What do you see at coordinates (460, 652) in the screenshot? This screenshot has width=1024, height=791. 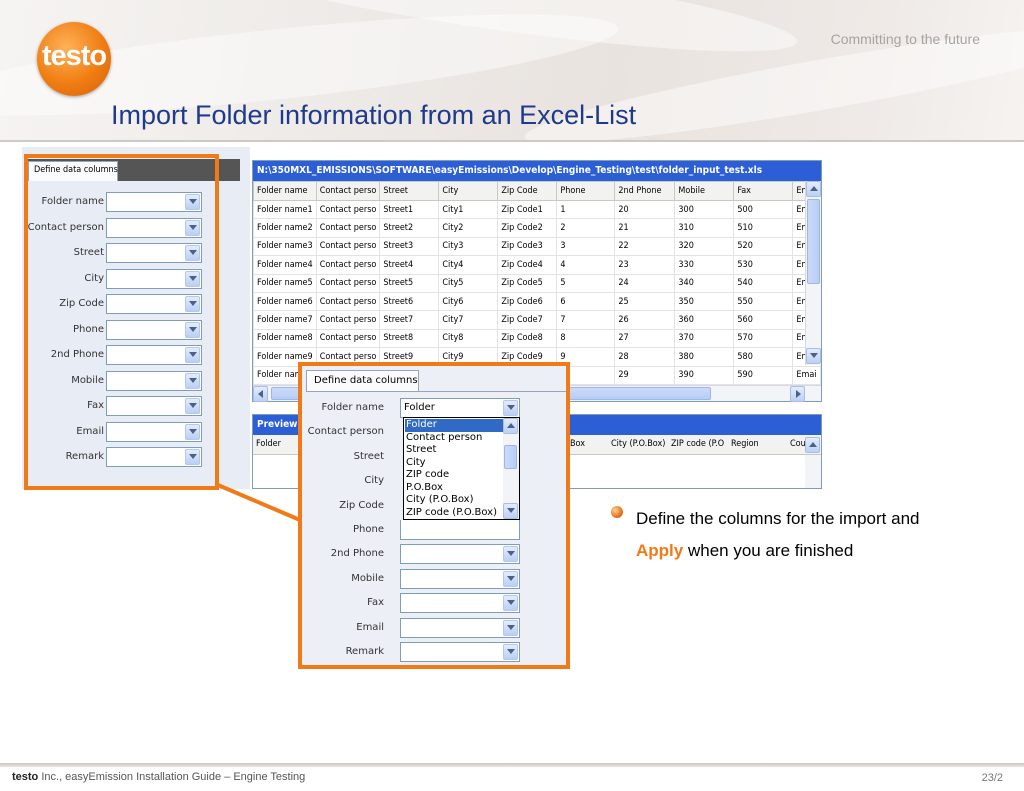 I see `popup-remark-select` at bounding box center [460, 652].